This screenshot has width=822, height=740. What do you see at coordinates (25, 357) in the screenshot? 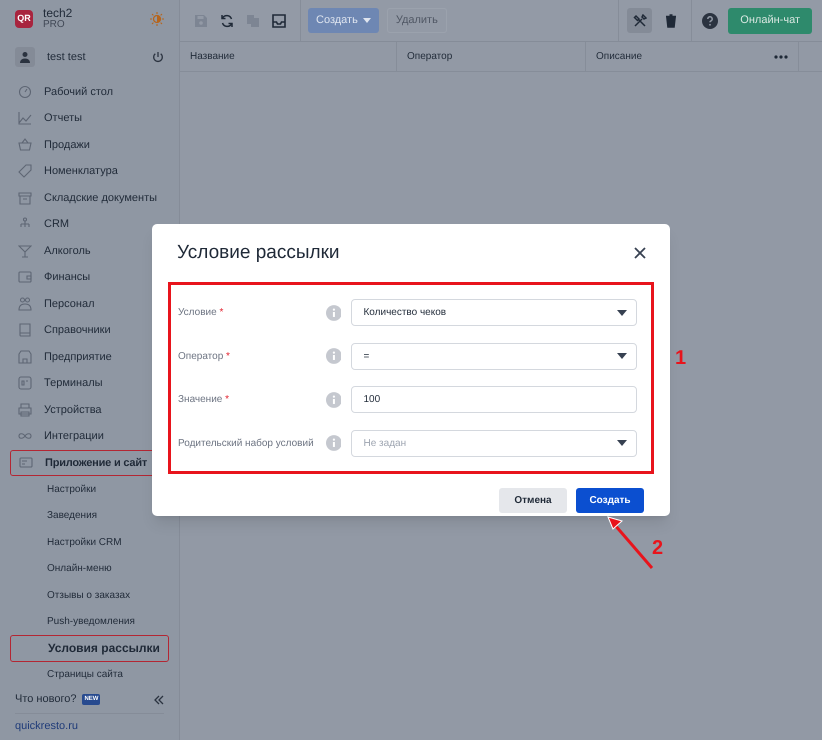
I see `building-icon` at bounding box center [25, 357].